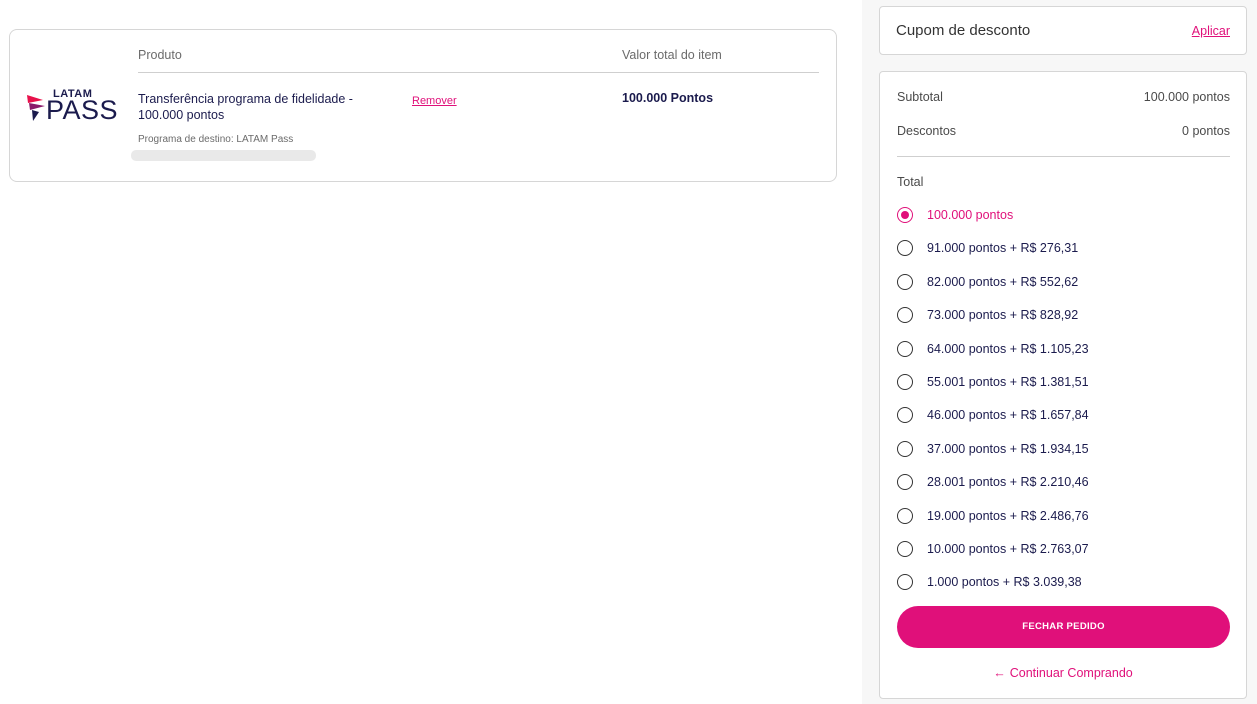 This screenshot has width=1257, height=704. I want to click on payment-option: 64.000 pontos + R$ 1.105,23, so click(1063, 354).